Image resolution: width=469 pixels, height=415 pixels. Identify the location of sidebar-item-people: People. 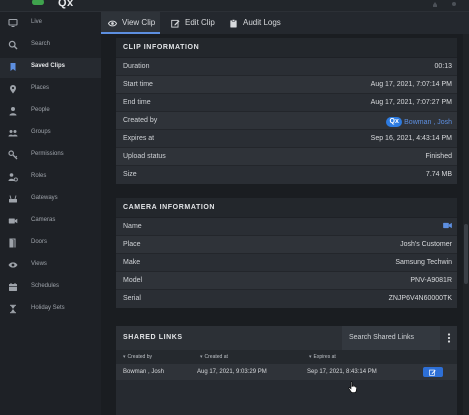
(50, 112).